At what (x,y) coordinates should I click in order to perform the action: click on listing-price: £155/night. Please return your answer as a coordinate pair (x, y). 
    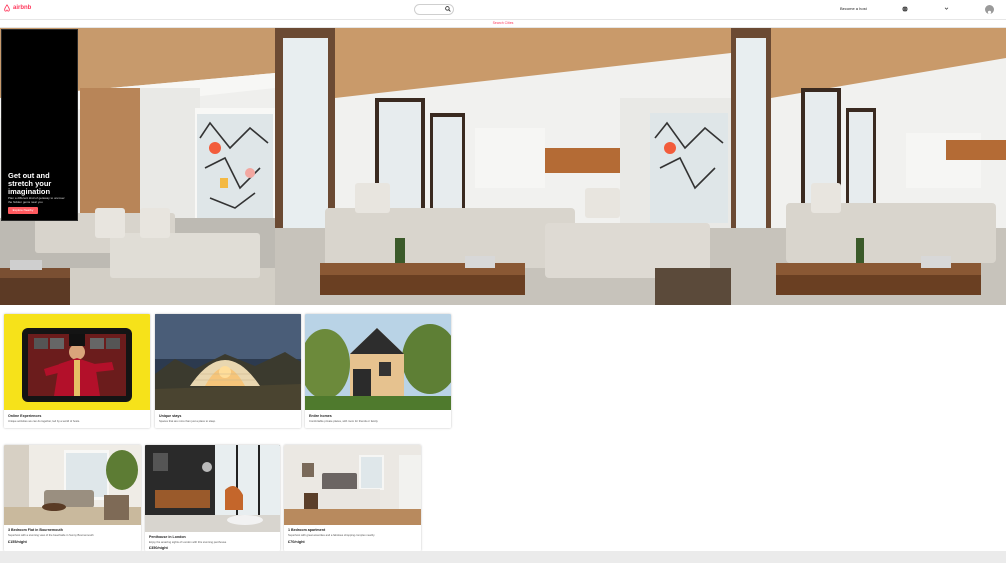
    Looking at the image, I should click on (17, 542).